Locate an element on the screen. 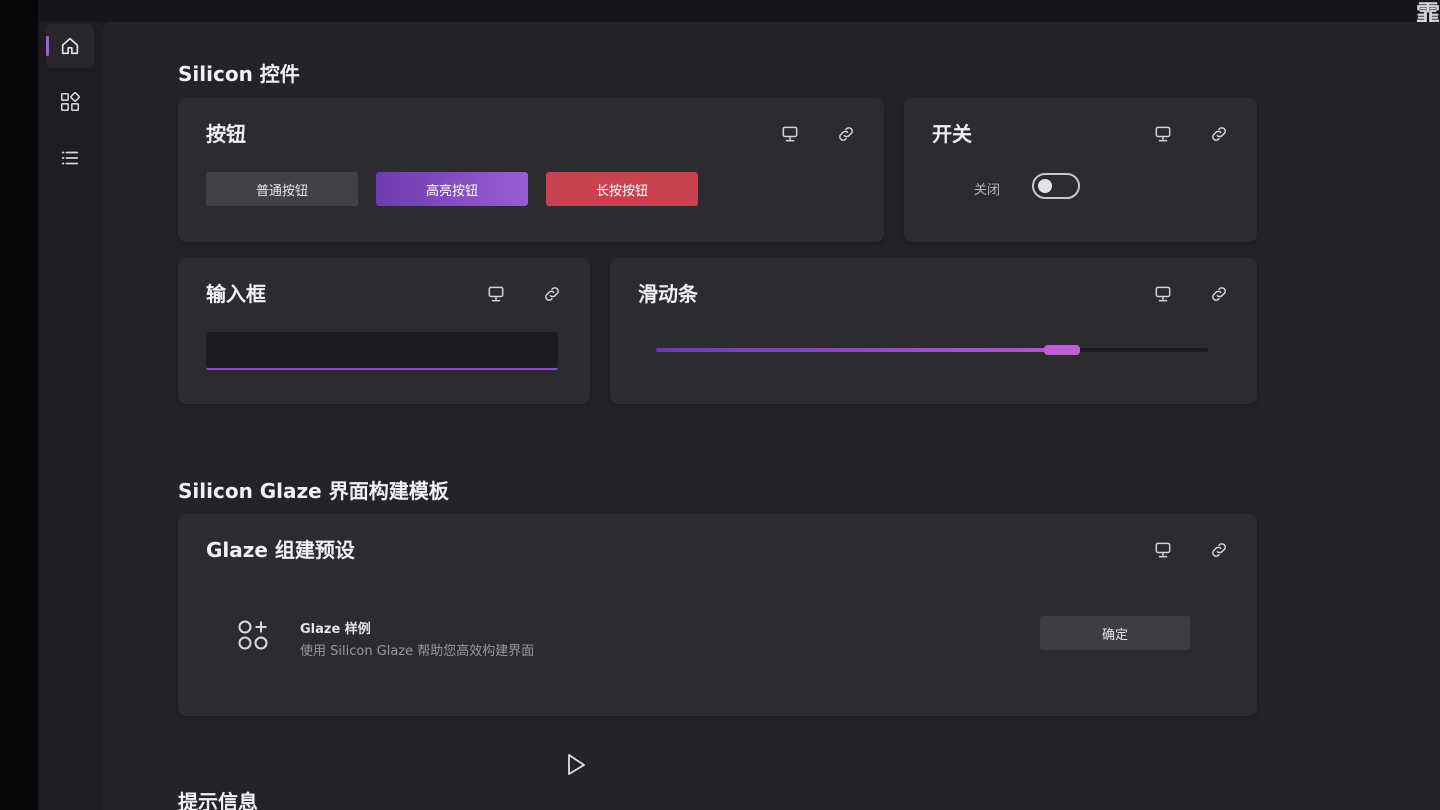 The width and height of the screenshot is (1440, 810). confirm-button: 确定 is located at coordinates (1115, 633).